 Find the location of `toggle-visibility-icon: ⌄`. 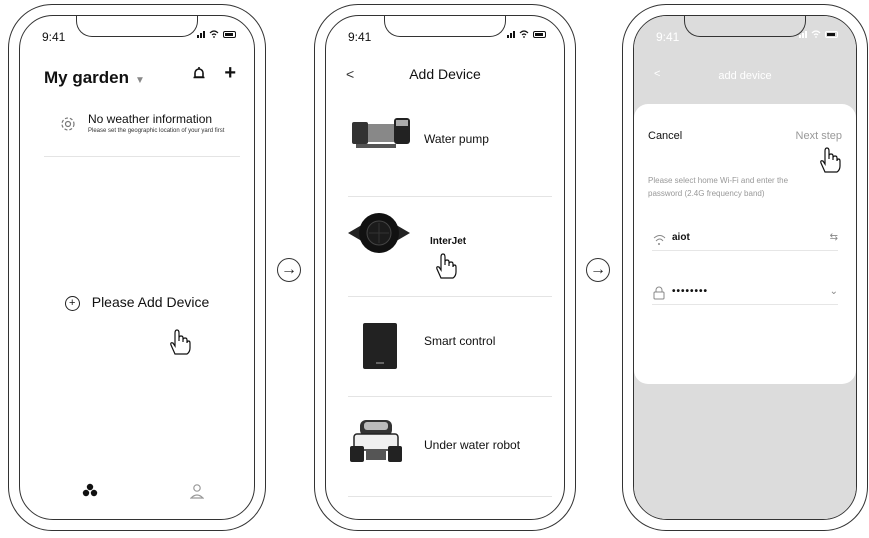

toggle-visibility-icon: ⌄ is located at coordinates (834, 291).